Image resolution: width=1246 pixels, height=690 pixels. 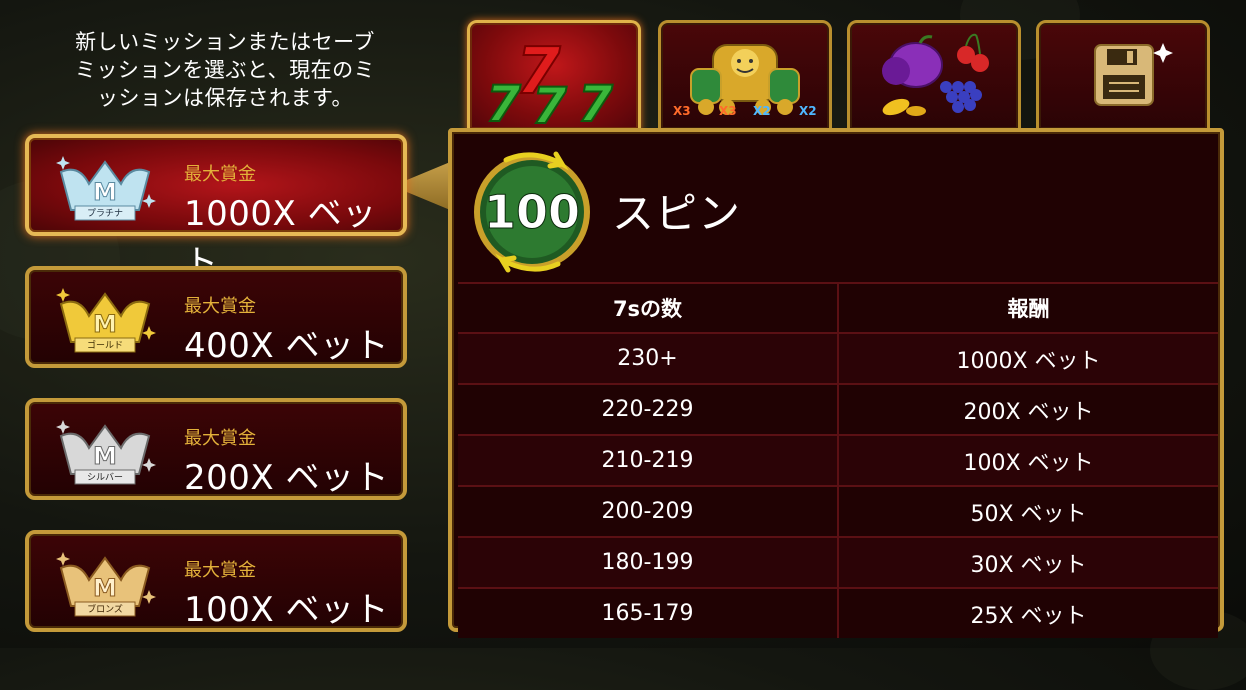 I want to click on joker-multiplier-icon: X3 X3 X2 X2, so click(x=745, y=81).